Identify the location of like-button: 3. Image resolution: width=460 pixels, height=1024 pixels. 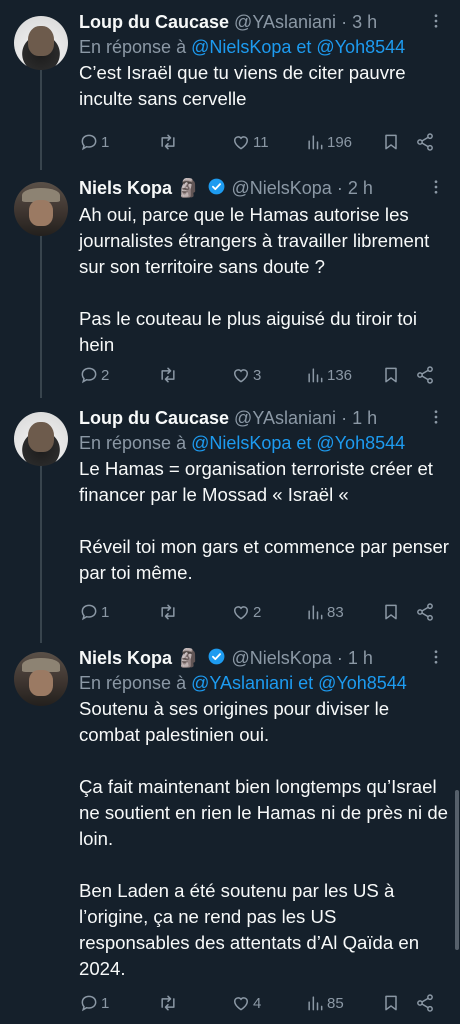
(246, 375).